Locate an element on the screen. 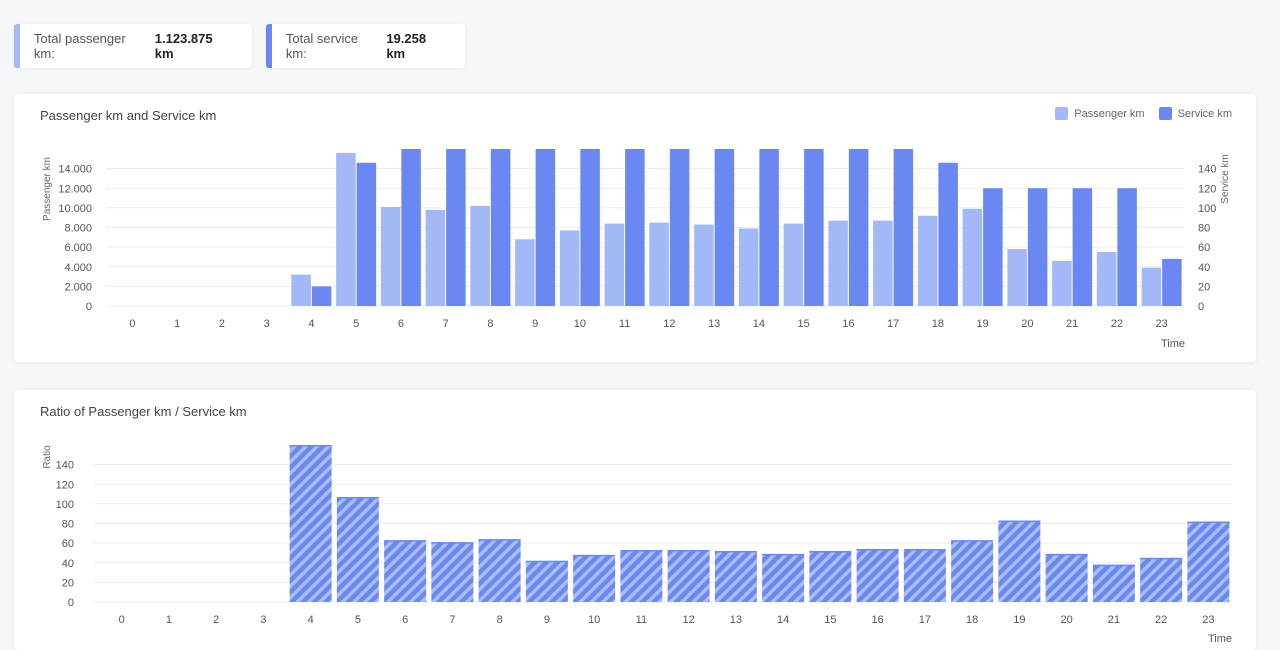 Image resolution: width=1280 pixels, height=650 pixels. chart2-xtick: 2 is located at coordinates (216, 620).